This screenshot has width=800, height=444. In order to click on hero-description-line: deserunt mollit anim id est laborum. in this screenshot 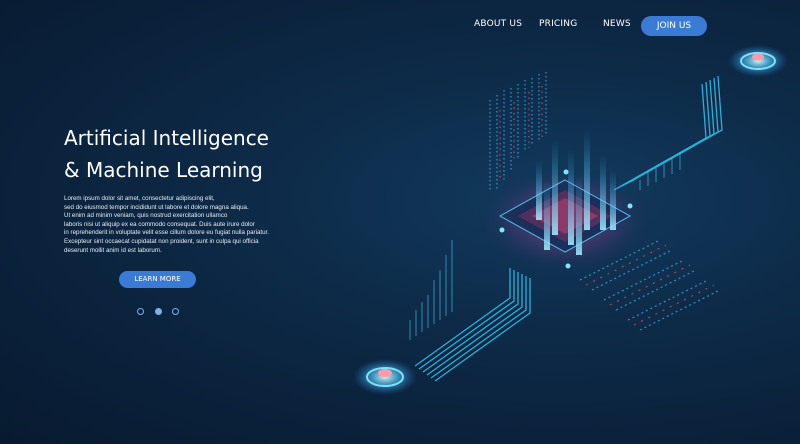, I will do `click(113, 250)`.